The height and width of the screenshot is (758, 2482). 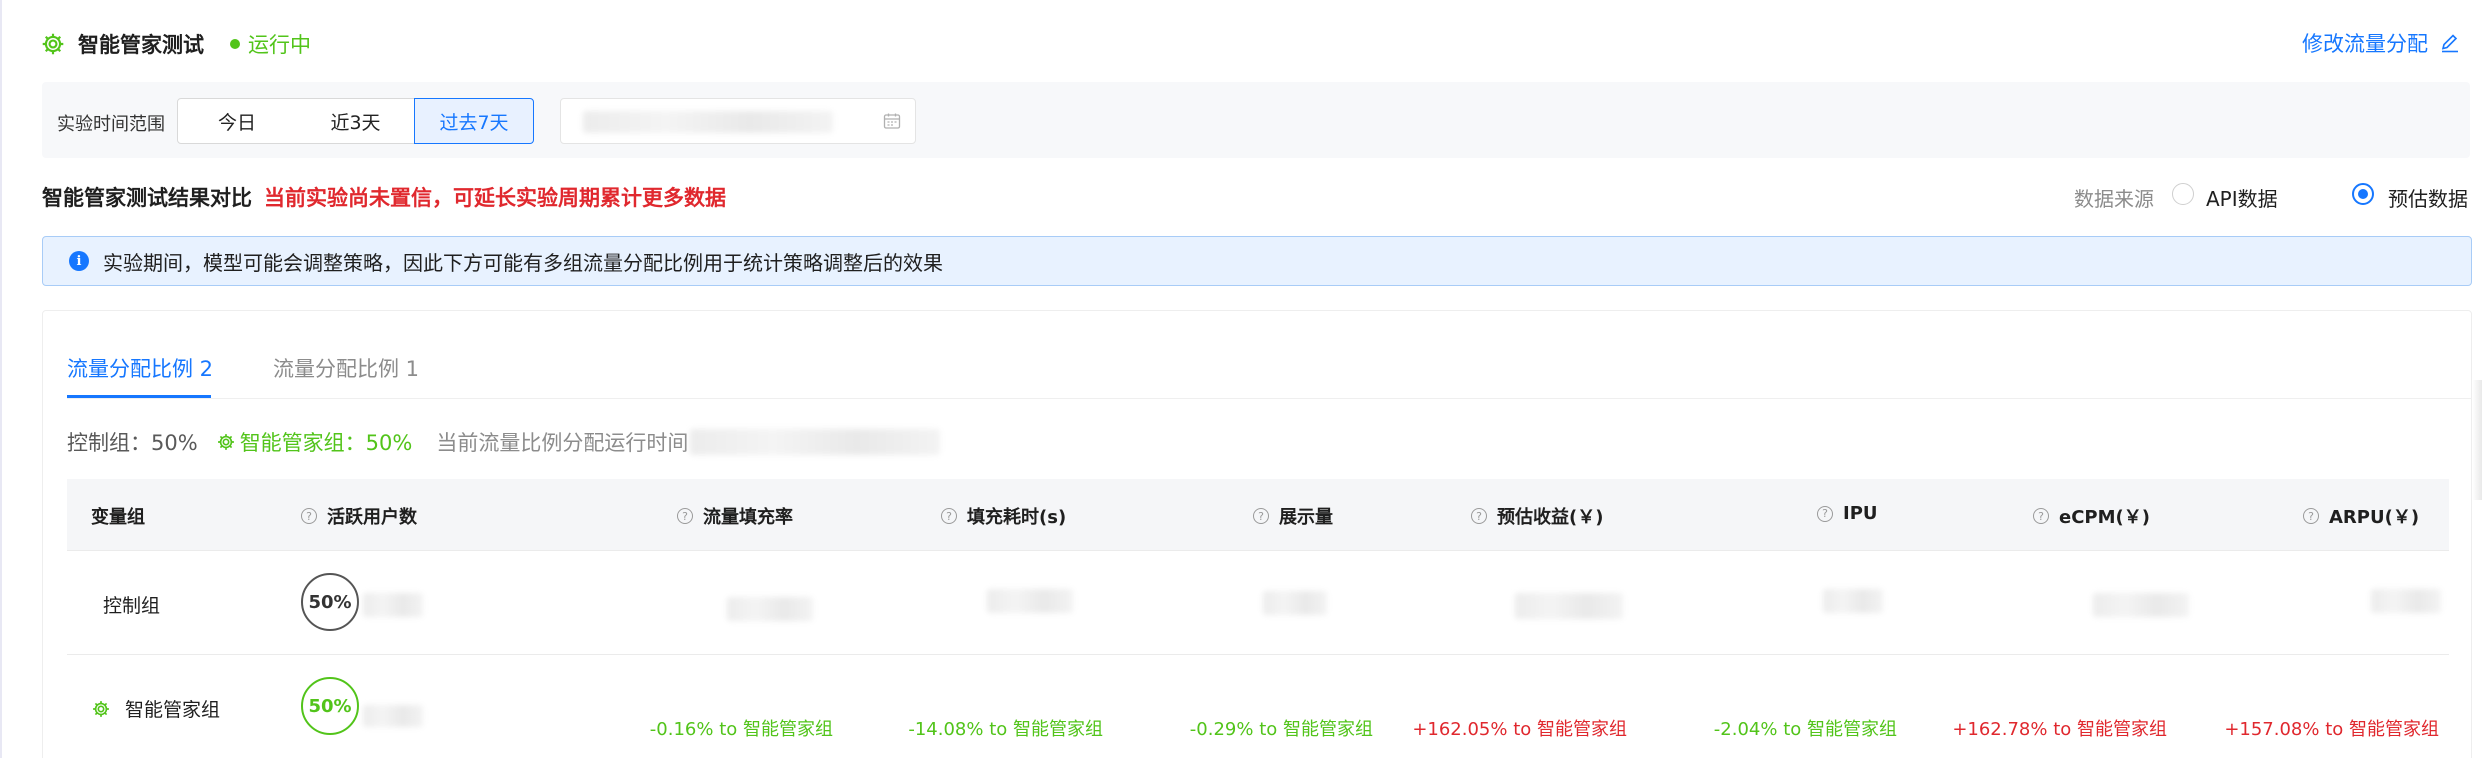 What do you see at coordinates (2331, 729) in the screenshot?
I see `delta-arpu: +157.08% to 智能管家组` at bounding box center [2331, 729].